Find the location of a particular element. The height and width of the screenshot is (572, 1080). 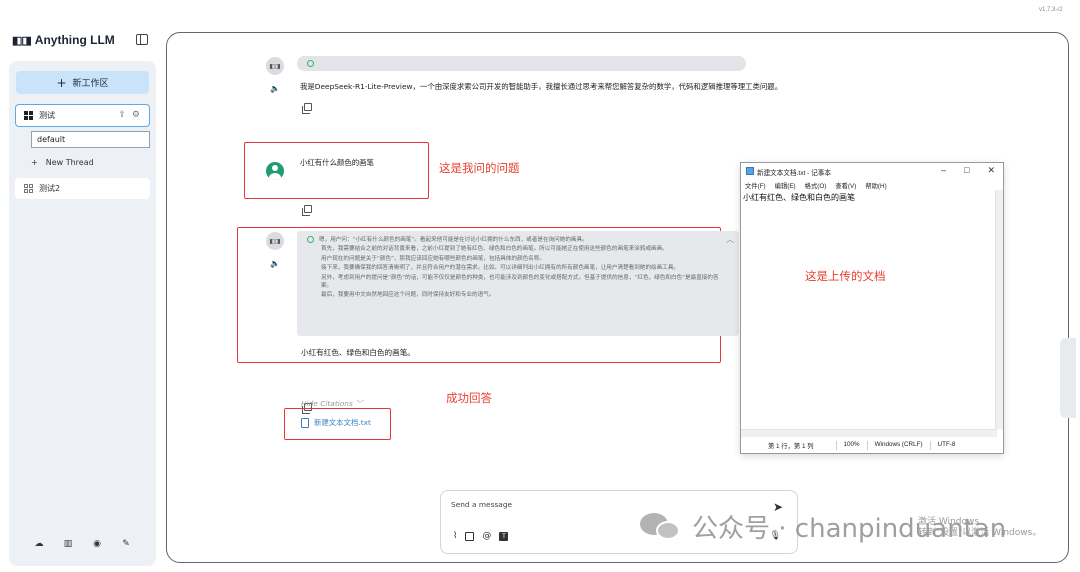

thread-item-default: default is located at coordinates (90, 139).